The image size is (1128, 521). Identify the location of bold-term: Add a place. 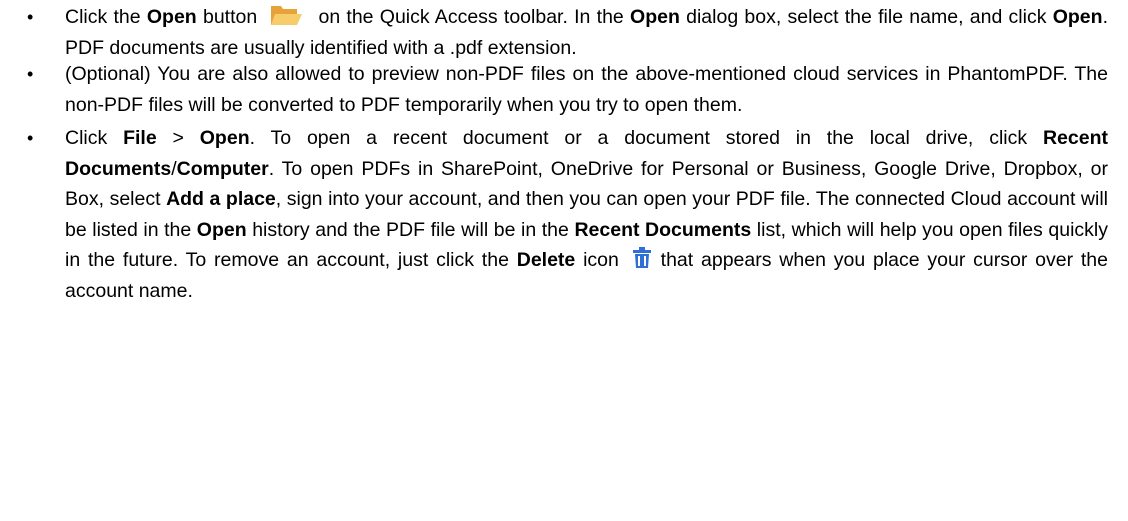
(221, 199).